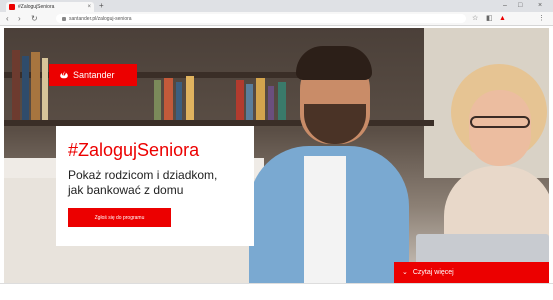 The width and height of the screenshot is (553, 300). I want to click on join-program-button: Zgłoś się do programu, so click(119, 217).